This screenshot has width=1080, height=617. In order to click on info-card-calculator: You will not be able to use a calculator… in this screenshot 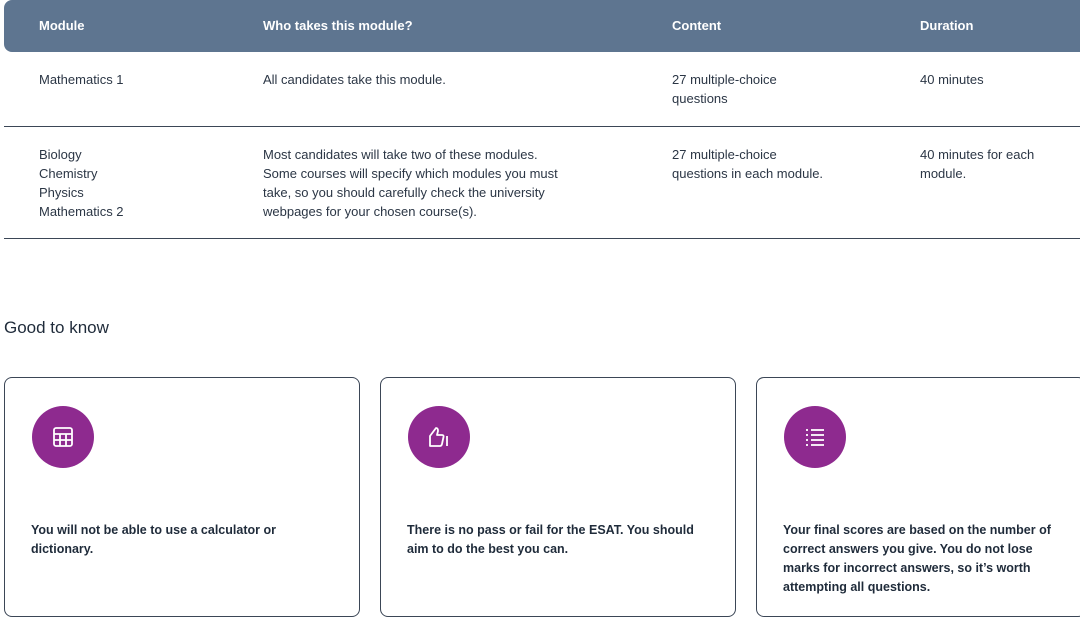, I will do `click(182, 497)`.